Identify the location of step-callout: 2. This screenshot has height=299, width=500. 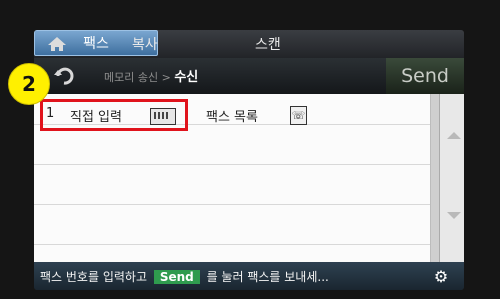
(29, 84).